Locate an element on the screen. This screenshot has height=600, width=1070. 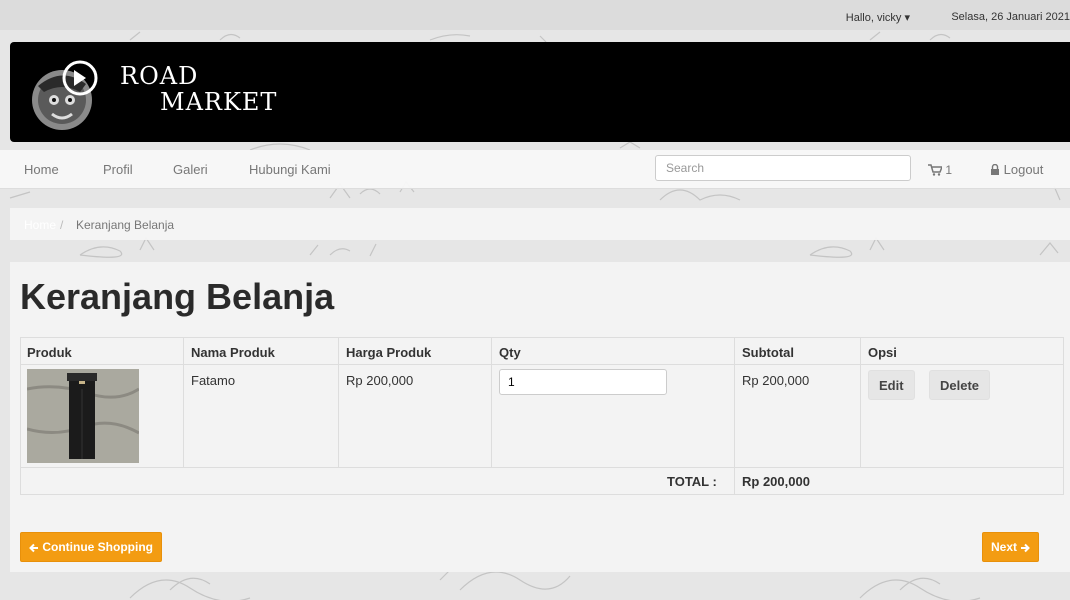
next-button: Next is located at coordinates (1011, 547).